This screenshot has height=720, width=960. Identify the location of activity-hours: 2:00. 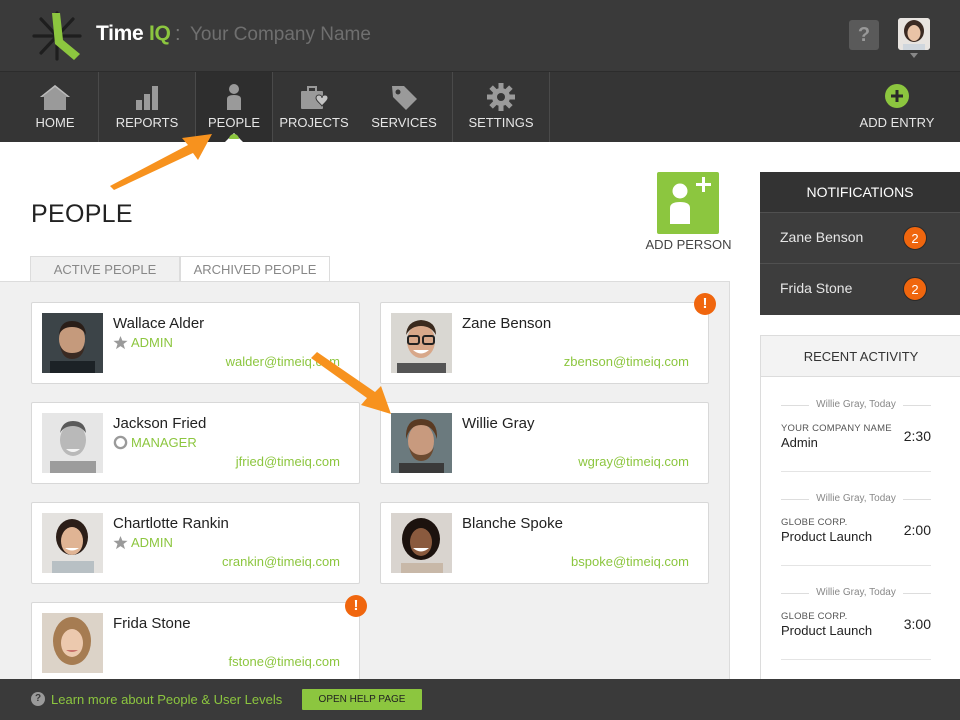
(917, 530).